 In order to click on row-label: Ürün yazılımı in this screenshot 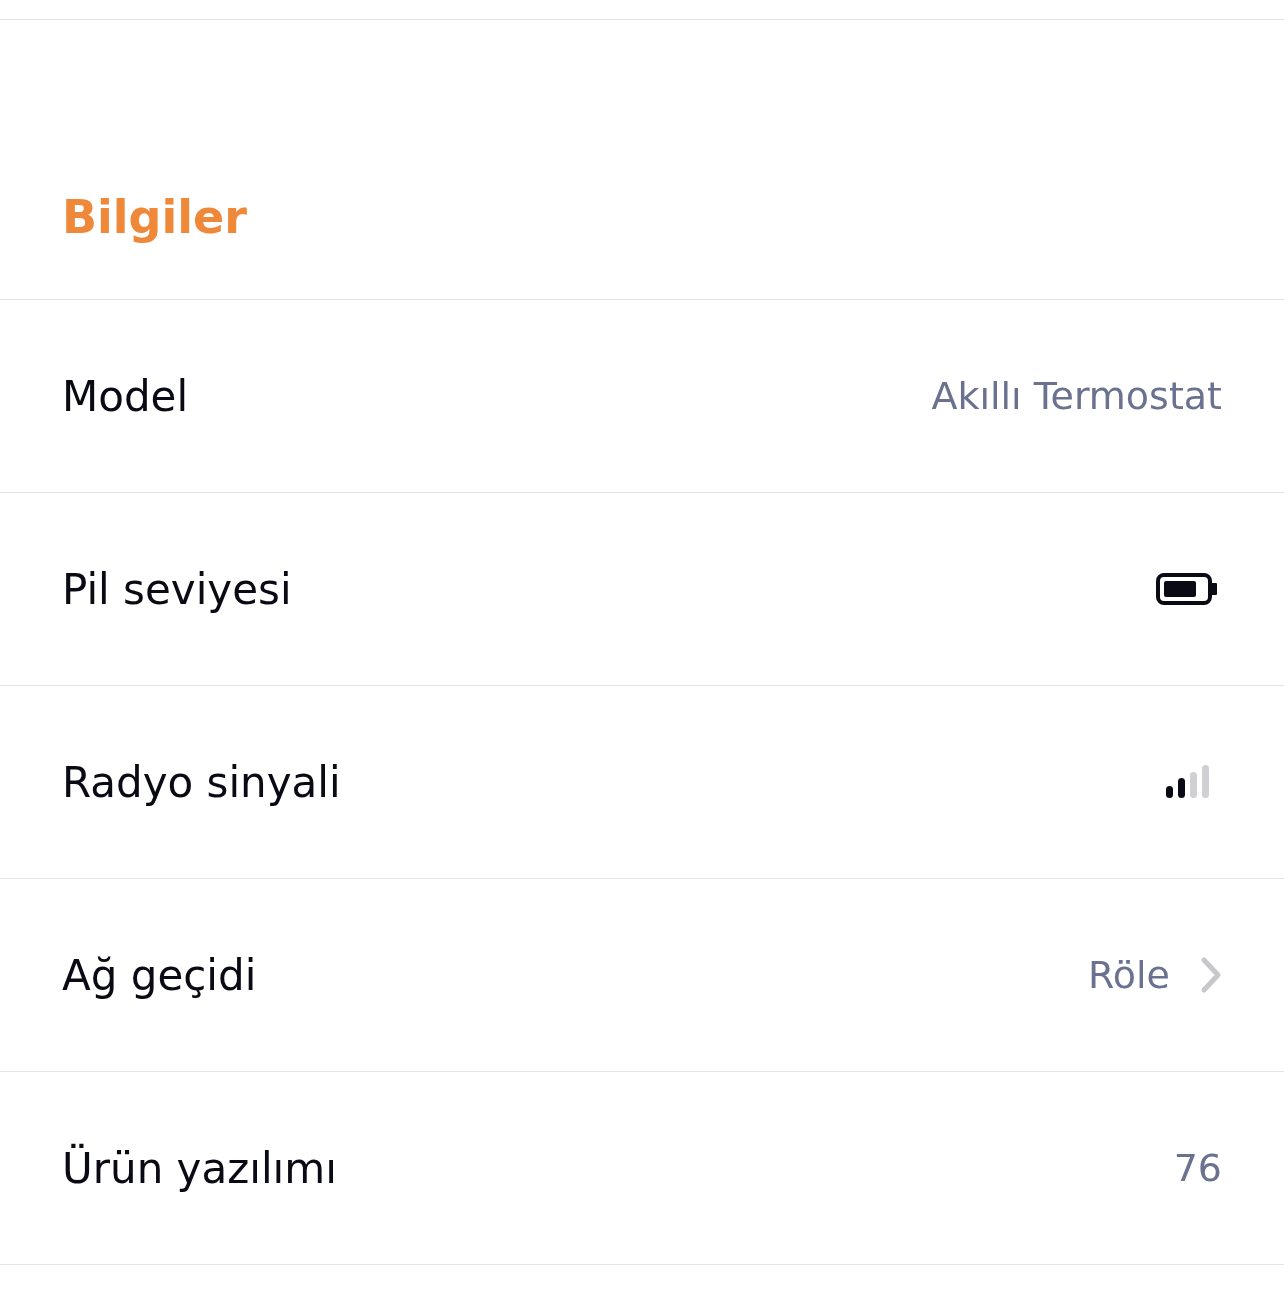, I will do `click(199, 1168)`.